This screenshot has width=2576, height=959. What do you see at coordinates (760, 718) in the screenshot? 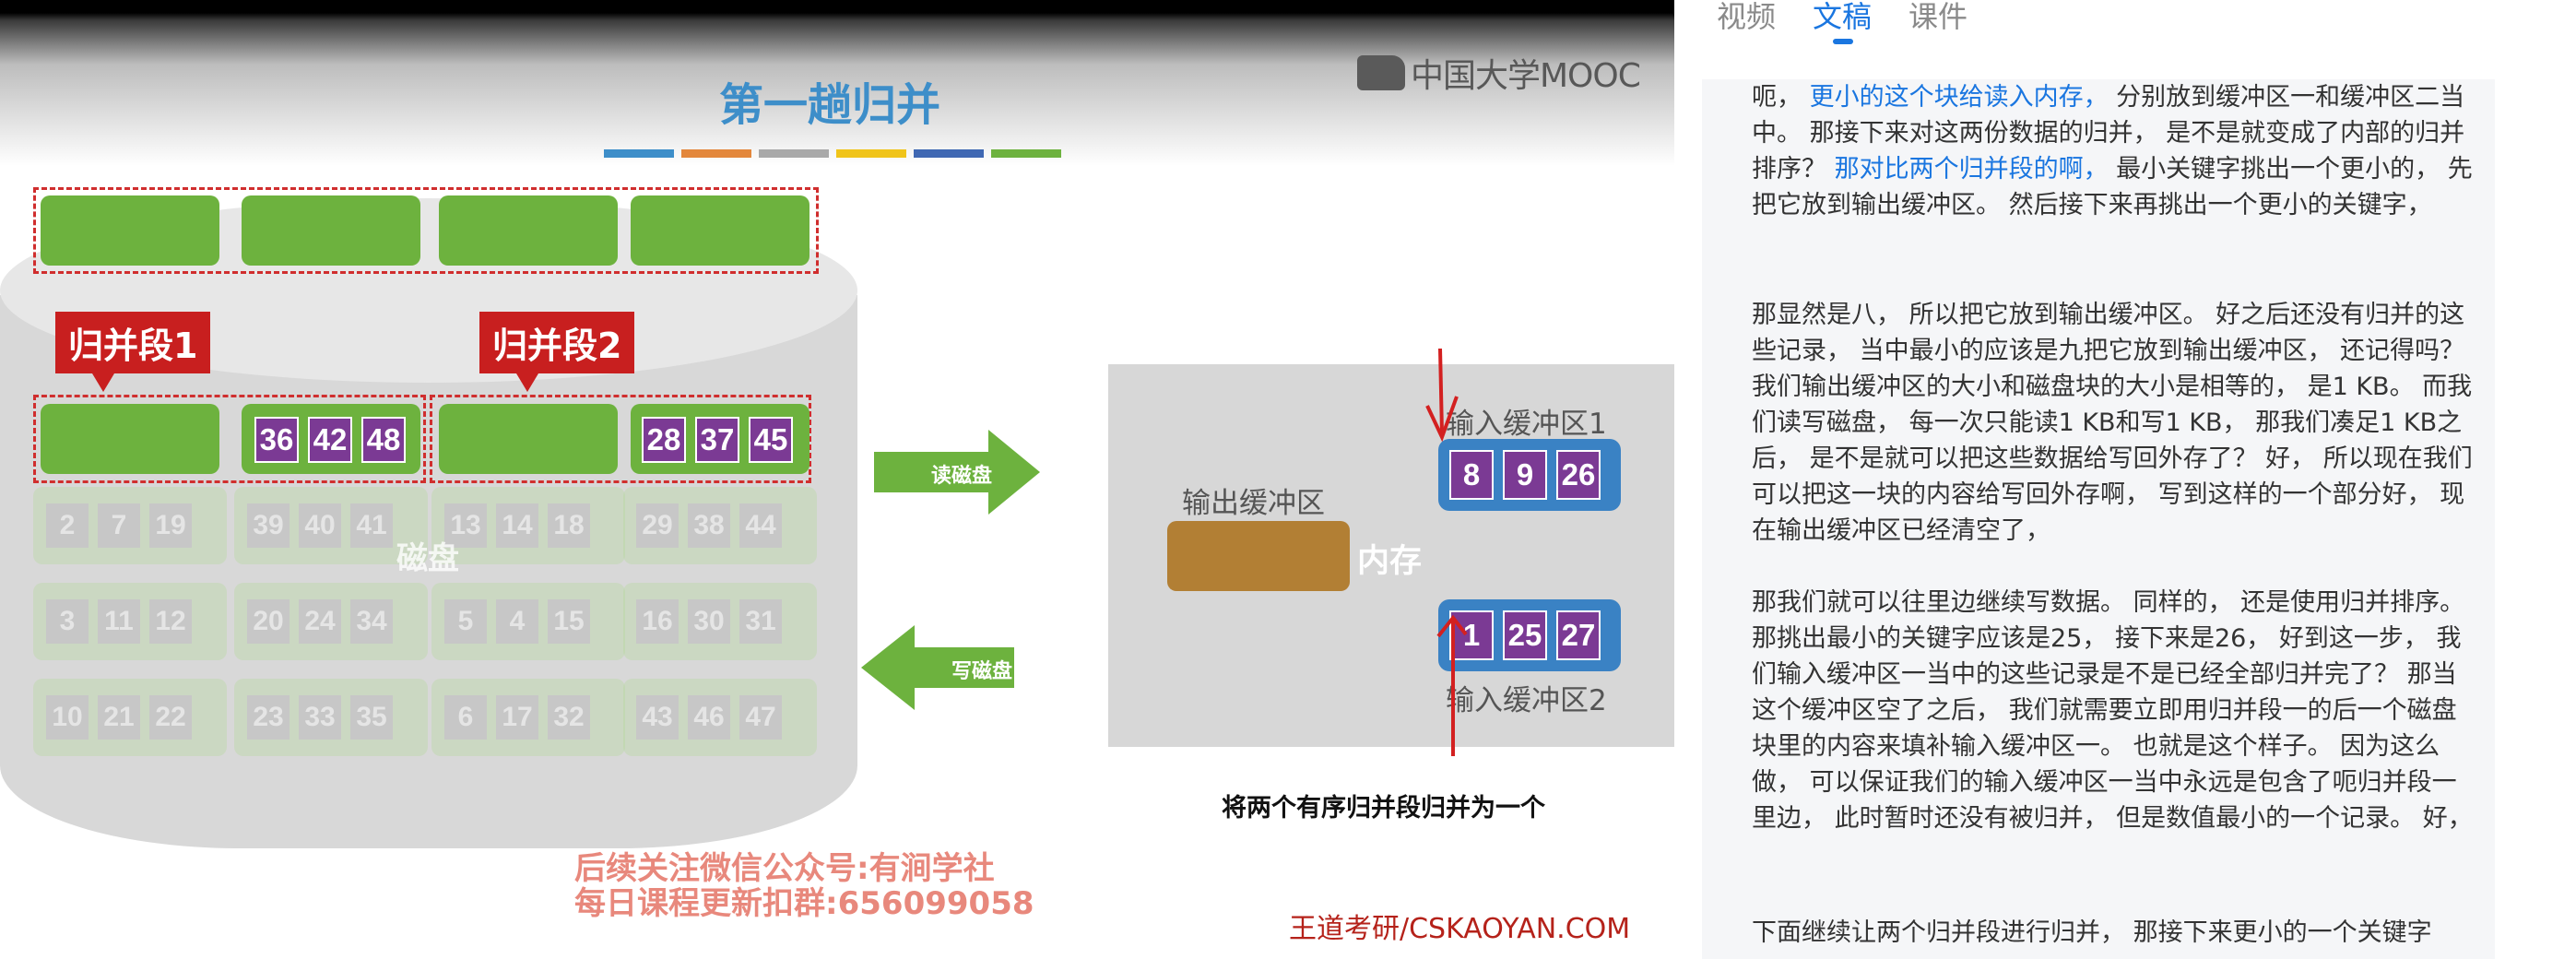
I see `record-cell: 47` at bounding box center [760, 718].